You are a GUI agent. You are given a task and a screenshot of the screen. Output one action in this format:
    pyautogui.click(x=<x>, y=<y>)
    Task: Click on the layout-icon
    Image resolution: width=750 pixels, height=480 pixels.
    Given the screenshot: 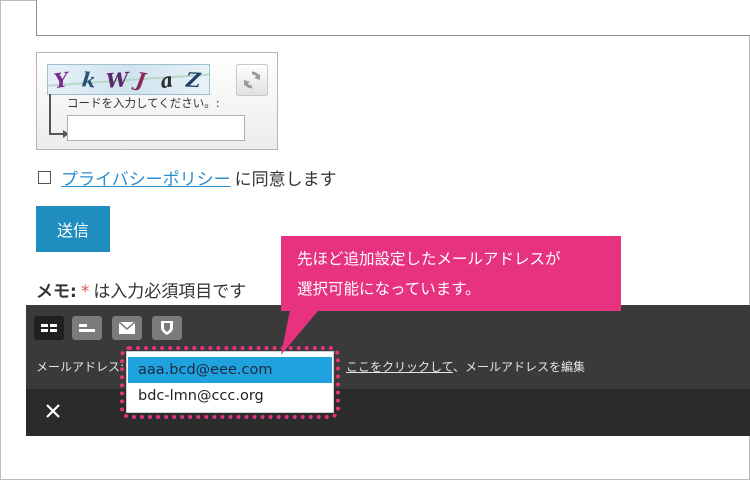 What is the action you would take?
    pyautogui.click(x=87, y=328)
    